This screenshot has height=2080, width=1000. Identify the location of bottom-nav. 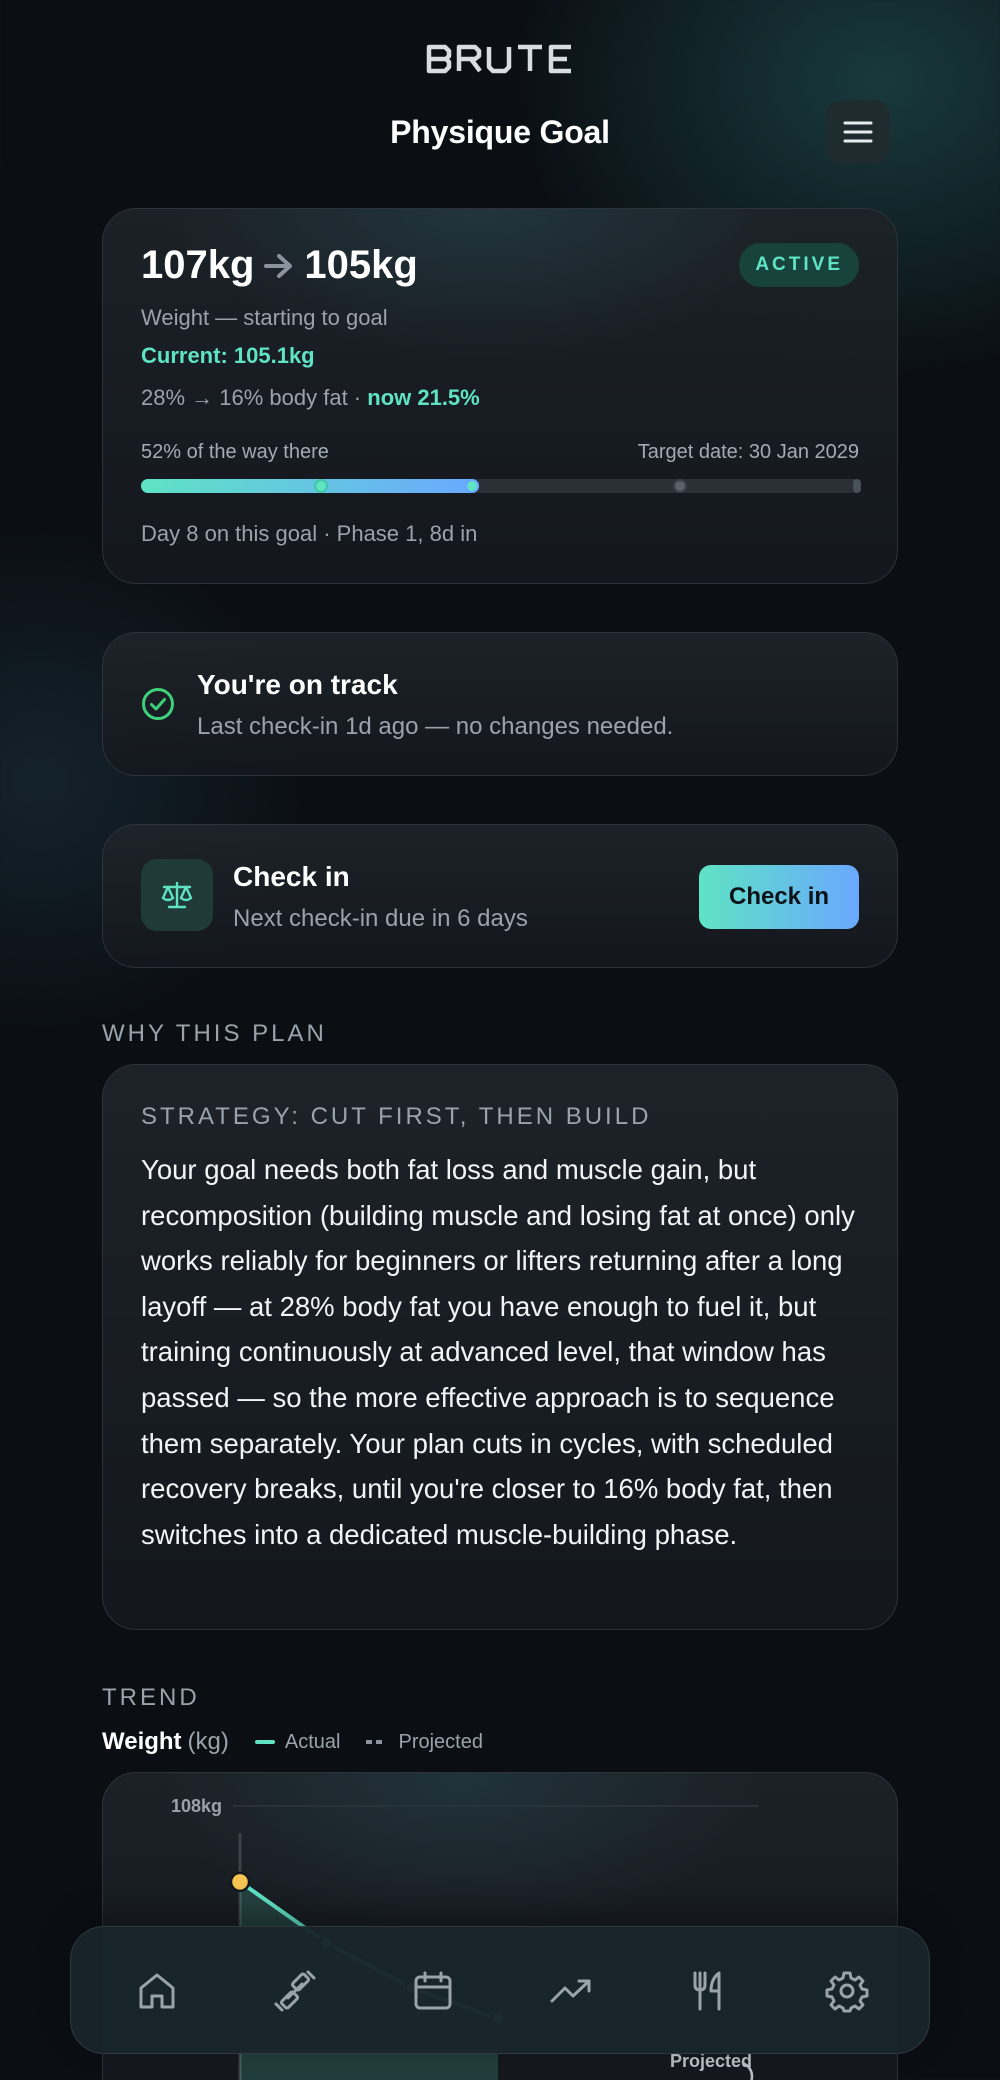
(500, 1990).